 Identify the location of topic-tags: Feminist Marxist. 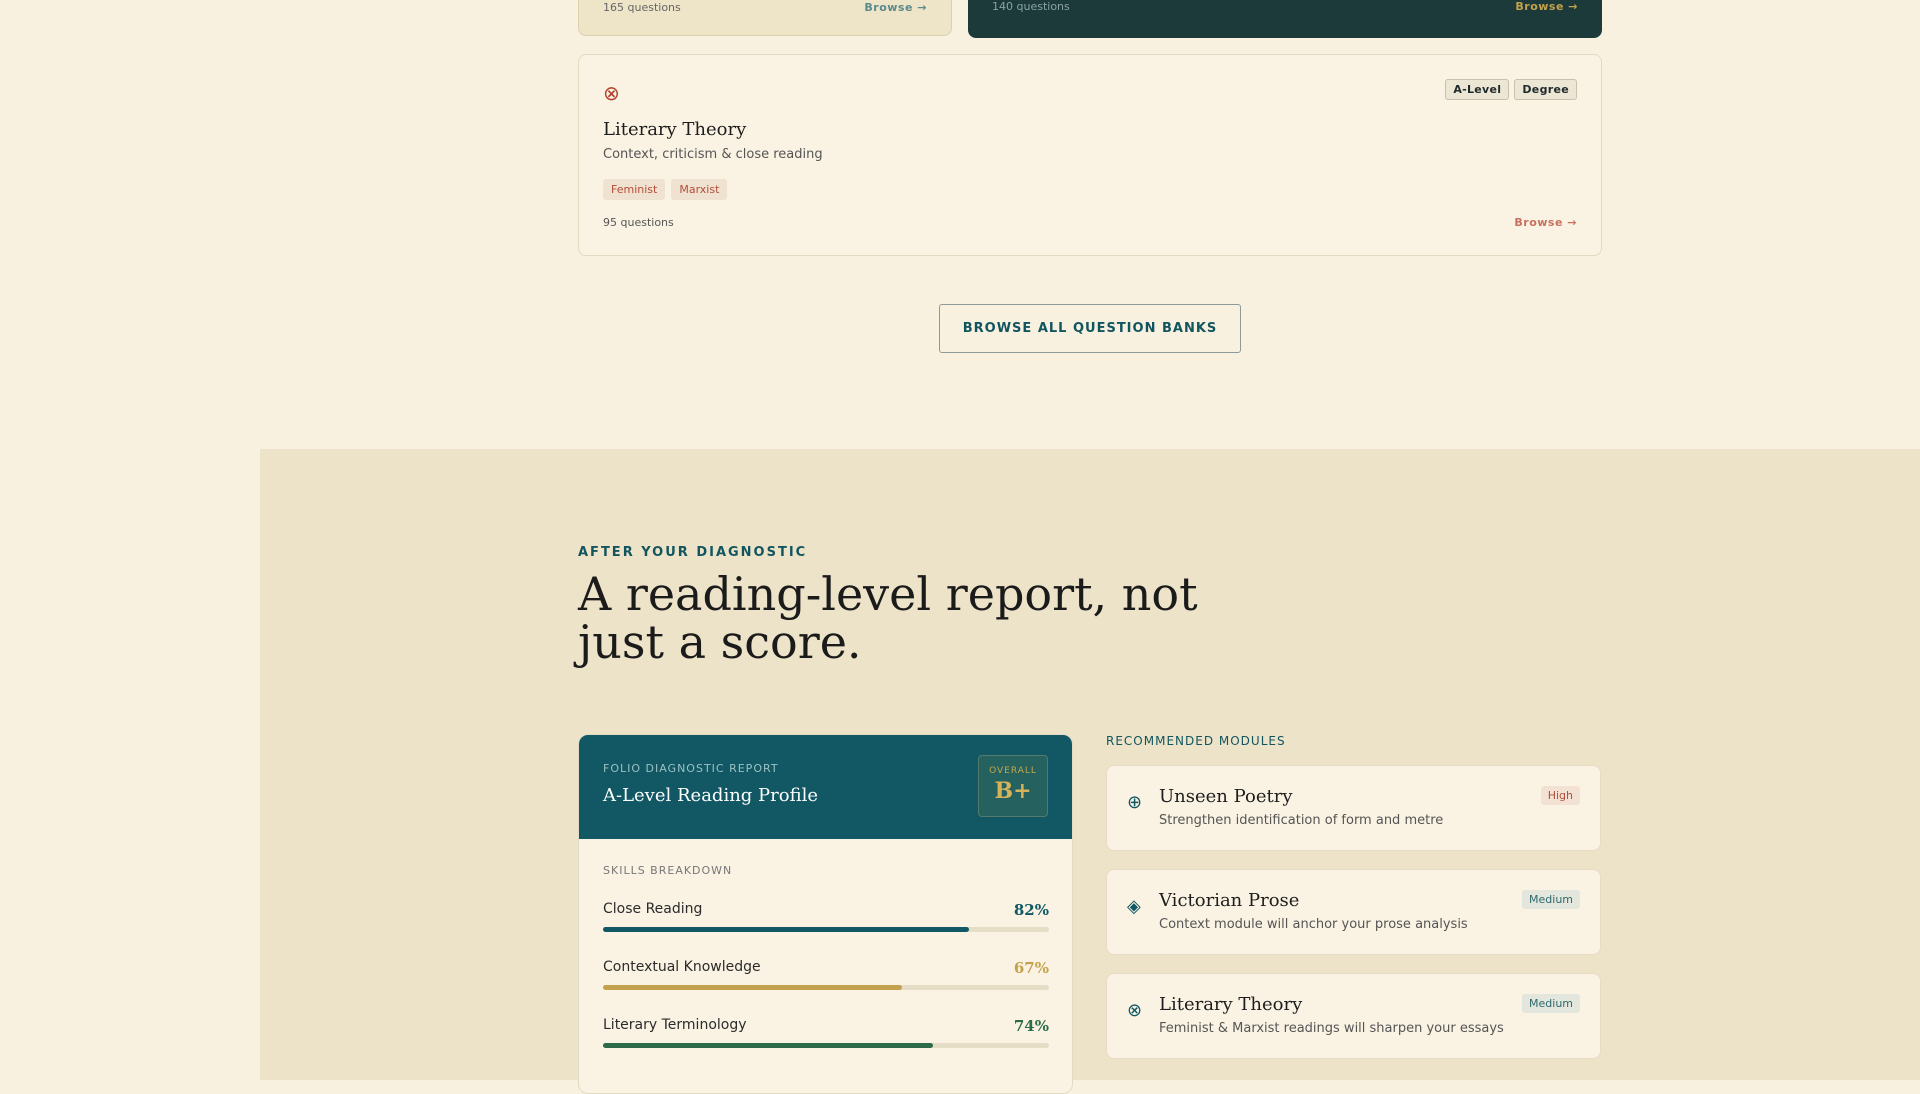
(665, 189).